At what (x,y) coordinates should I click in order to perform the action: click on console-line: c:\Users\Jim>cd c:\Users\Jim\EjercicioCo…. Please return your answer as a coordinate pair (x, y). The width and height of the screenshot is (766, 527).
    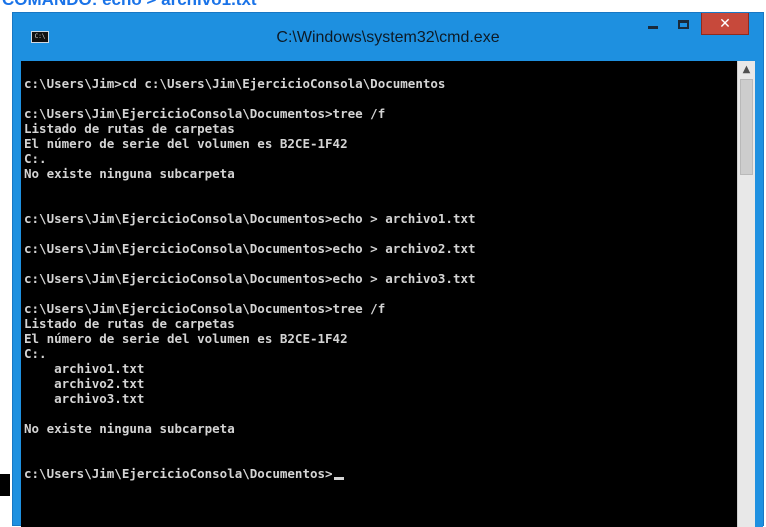
    Looking at the image, I should click on (379, 83).